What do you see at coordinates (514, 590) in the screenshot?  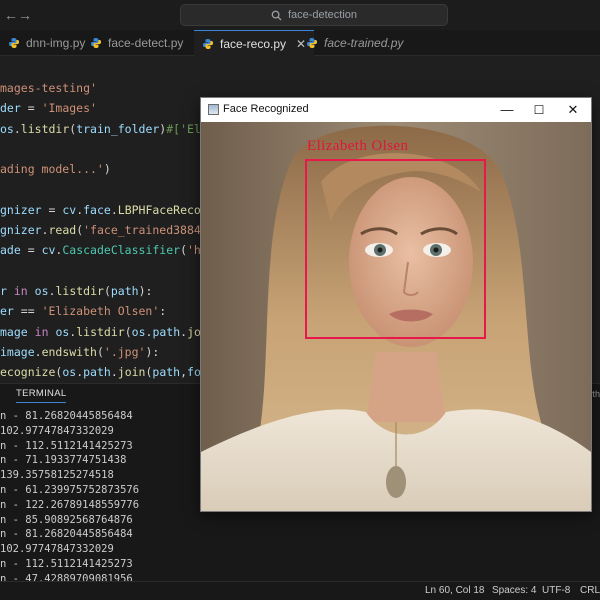 I see `indentation: Spaces: 4` at bounding box center [514, 590].